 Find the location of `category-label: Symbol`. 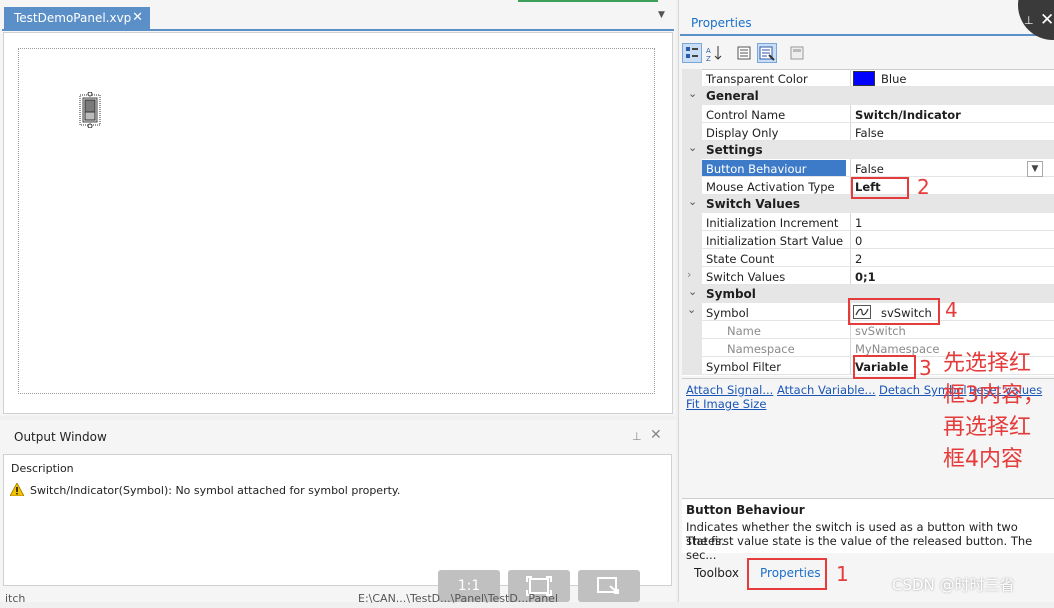

category-label: Symbol is located at coordinates (731, 294).